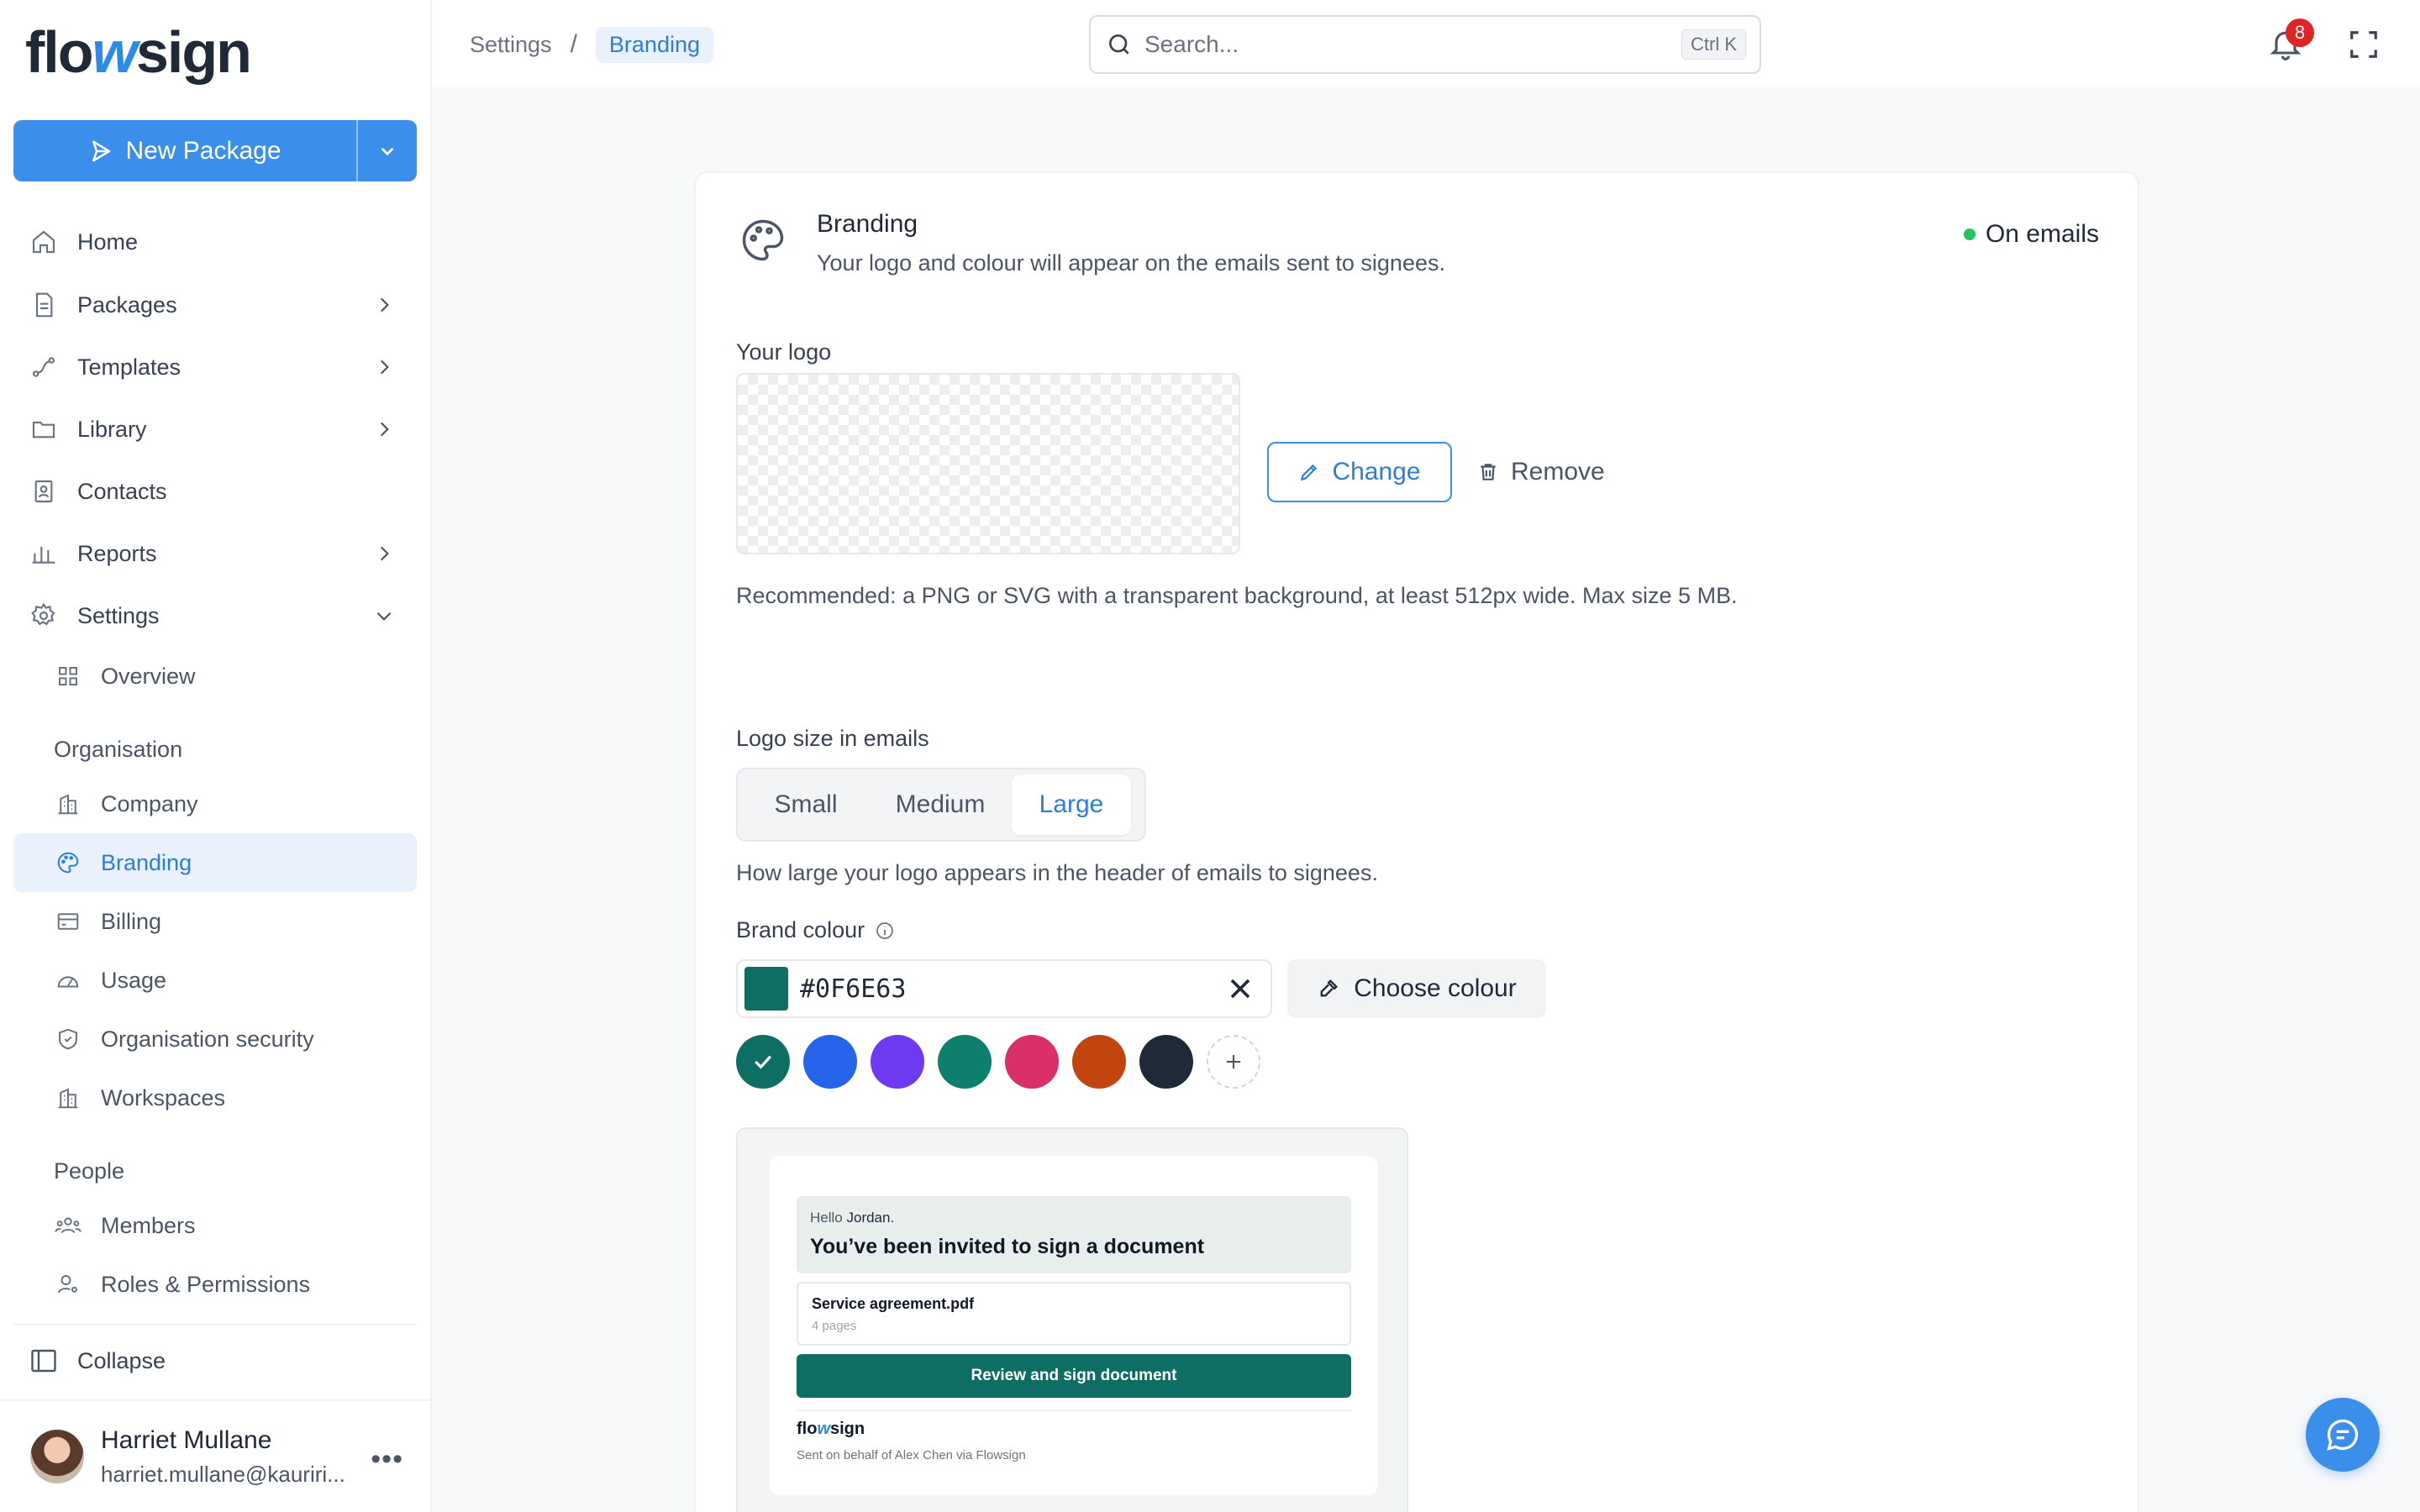 The width and height of the screenshot is (2420, 1512). I want to click on brand-colour-field: #0F6E63, so click(1004, 988).